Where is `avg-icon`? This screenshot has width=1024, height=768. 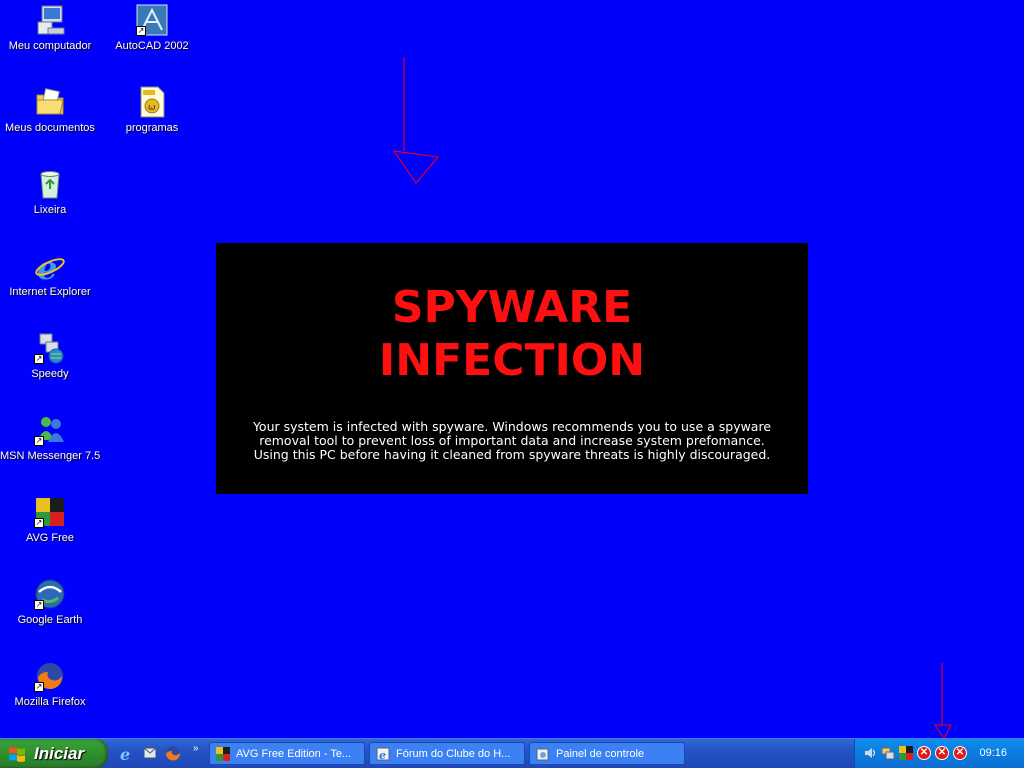 avg-icon is located at coordinates (223, 754).